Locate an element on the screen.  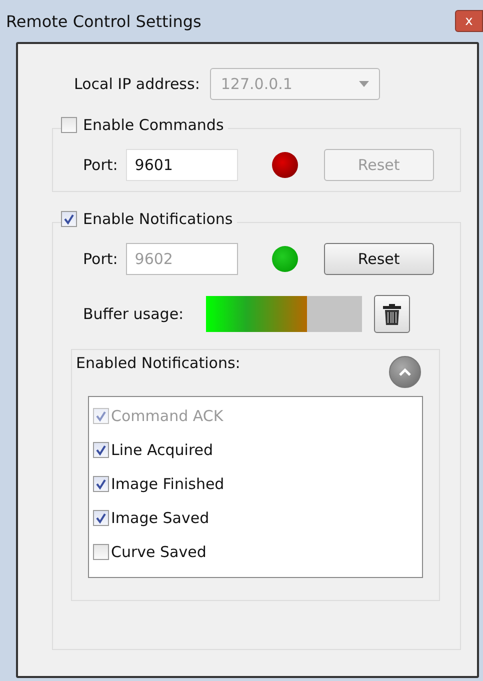
checkbox-label: Enable Commands is located at coordinates (153, 125).